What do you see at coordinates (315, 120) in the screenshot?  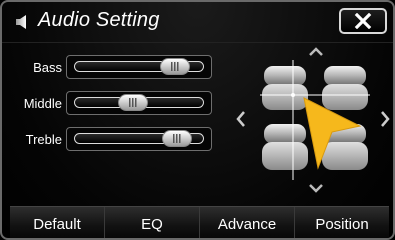 I see `seats-icon` at bounding box center [315, 120].